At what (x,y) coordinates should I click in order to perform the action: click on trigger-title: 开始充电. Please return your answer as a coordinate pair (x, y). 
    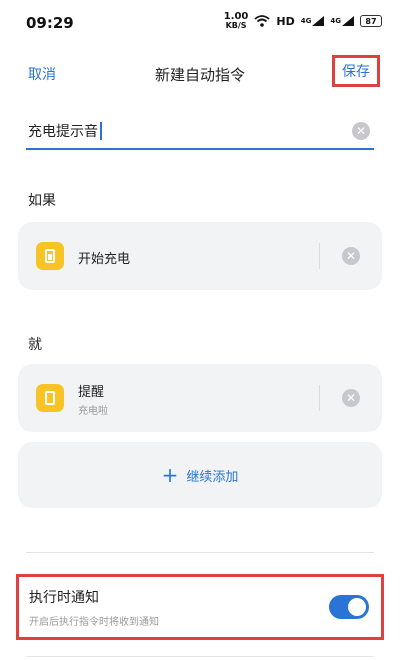
    Looking at the image, I should click on (104, 259).